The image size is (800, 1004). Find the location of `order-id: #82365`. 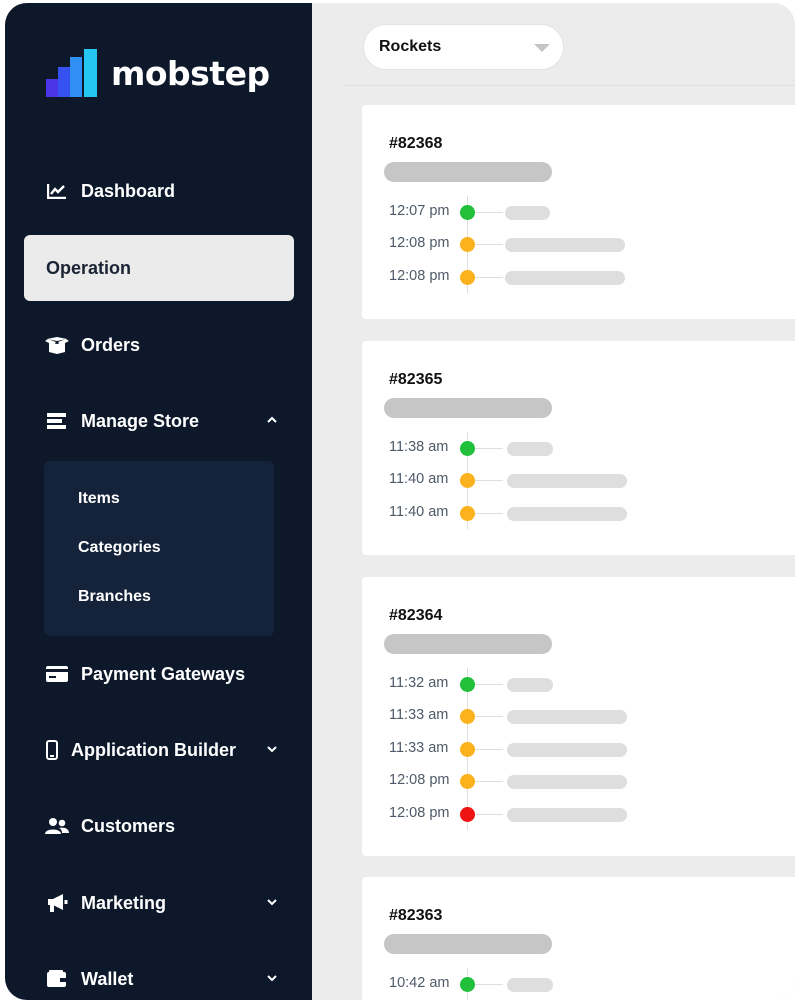

order-id: #82365 is located at coordinates (416, 379).